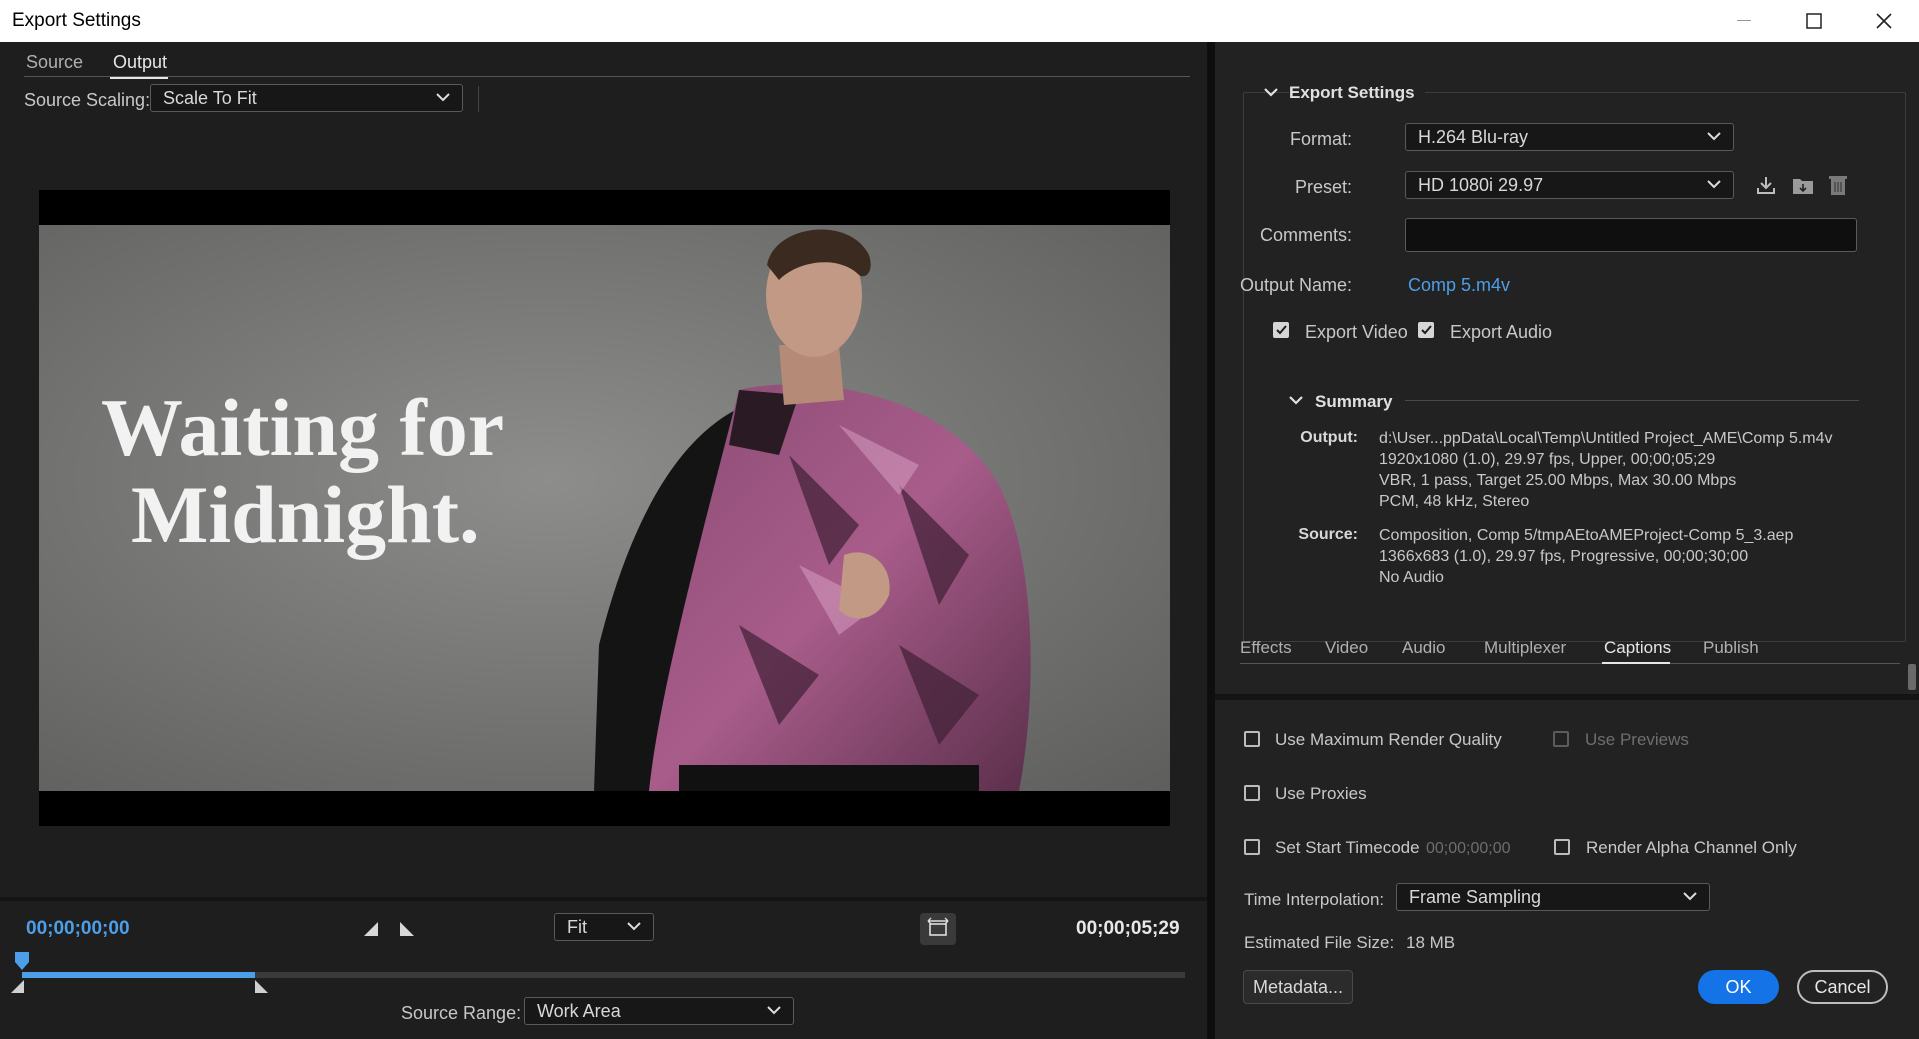  Describe the element at coordinates (1128, 928) in the screenshot. I see `end-timecode: 00;00;05;29` at that location.